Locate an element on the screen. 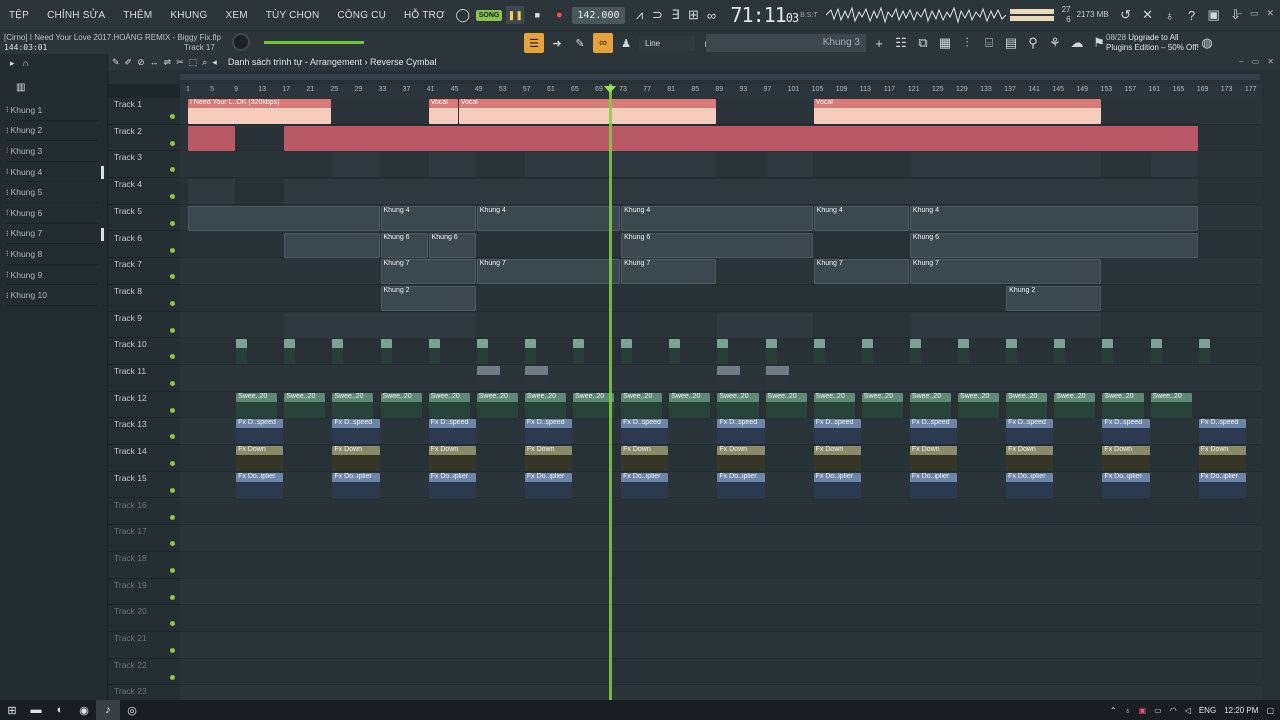  playhead-marker is located at coordinates (610, 89).